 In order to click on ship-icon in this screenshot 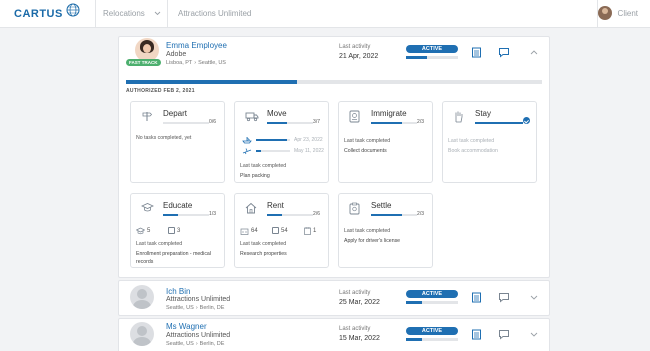, I will do `click(247, 140)`.